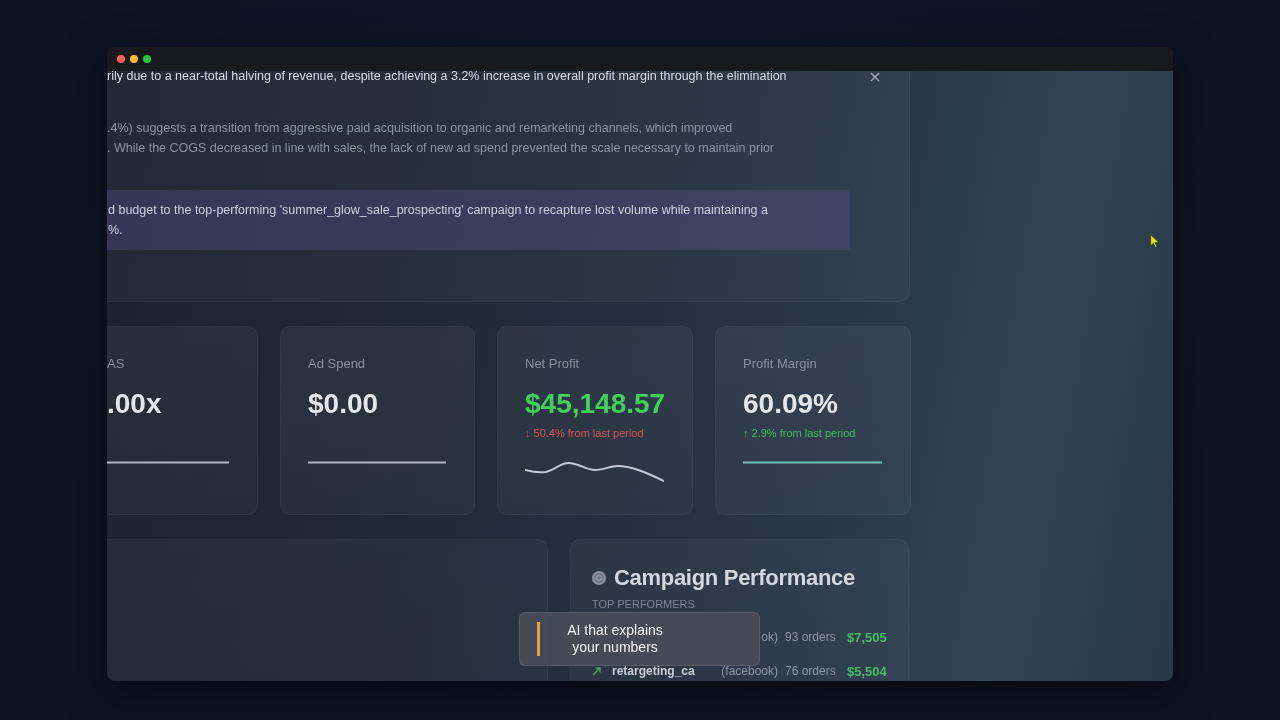 The height and width of the screenshot is (720, 1280). Describe the element at coordinates (734, 578) in the screenshot. I see `panel-title: Campaign Performance` at that location.